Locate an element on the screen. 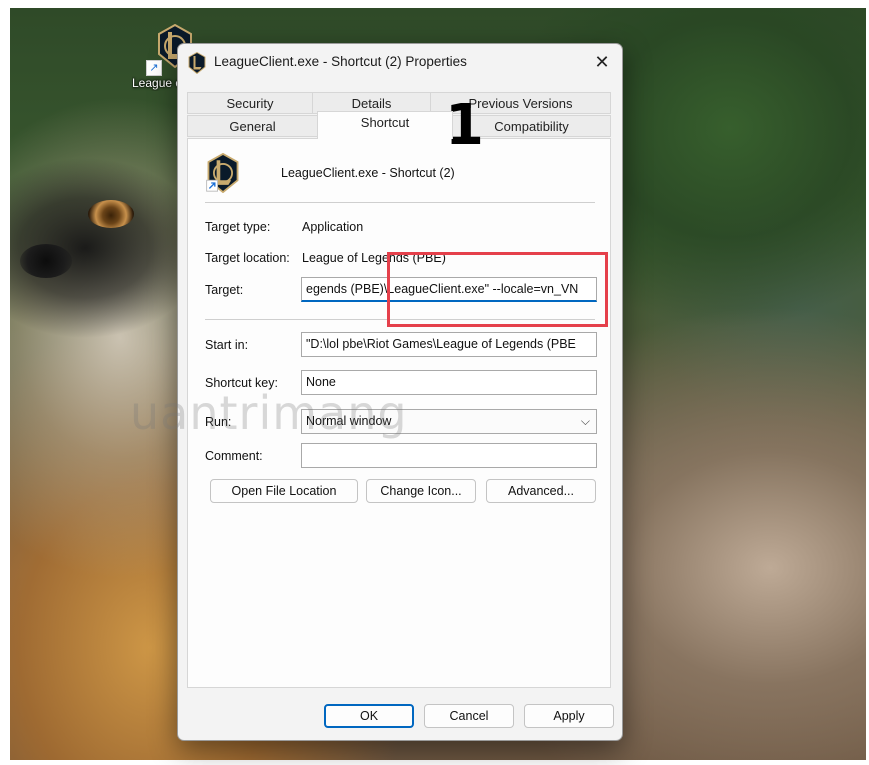 Image resolution: width=869 pixels, height=765 pixels. target-location-label: Target location: is located at coordinates (247, 258).